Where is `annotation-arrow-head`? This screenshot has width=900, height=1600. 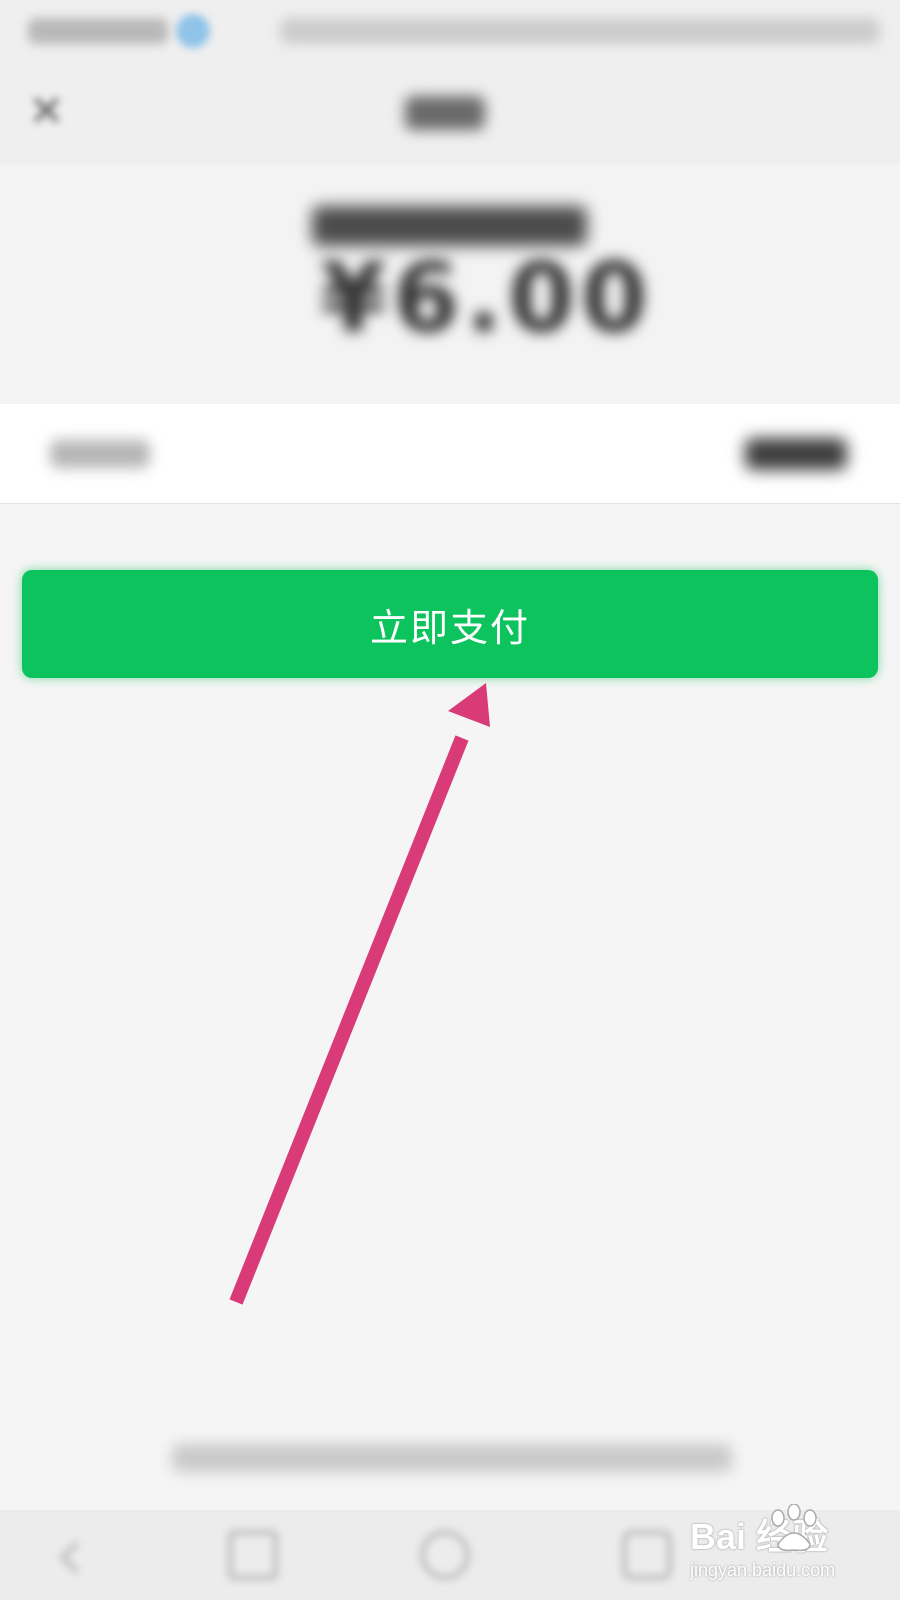
annotation-arrow-head is located at coordinates (469, 705).